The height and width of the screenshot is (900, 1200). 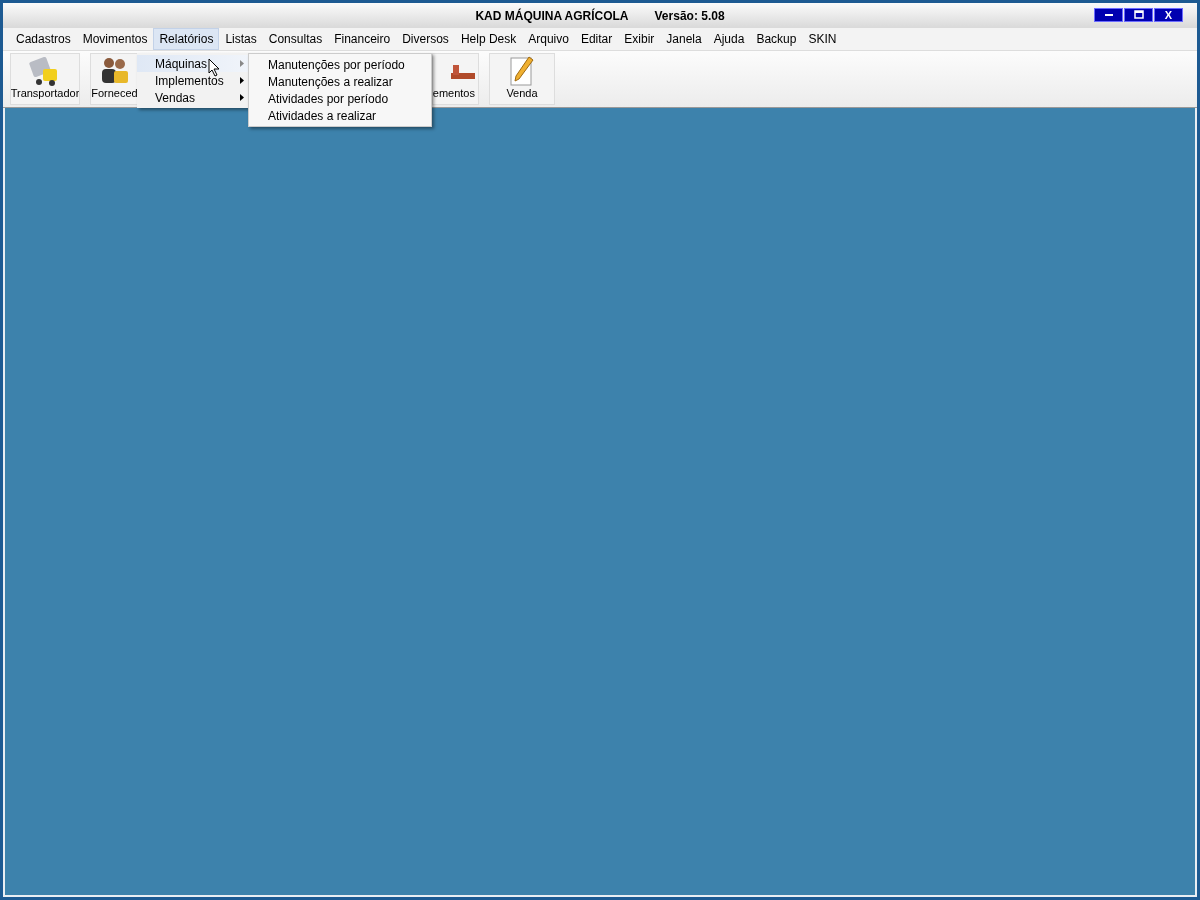 What do you see at coordinates (340, 98) in the screenshot?
I see `menu-entry: Atividades por período` at bounding box center [340, 98].